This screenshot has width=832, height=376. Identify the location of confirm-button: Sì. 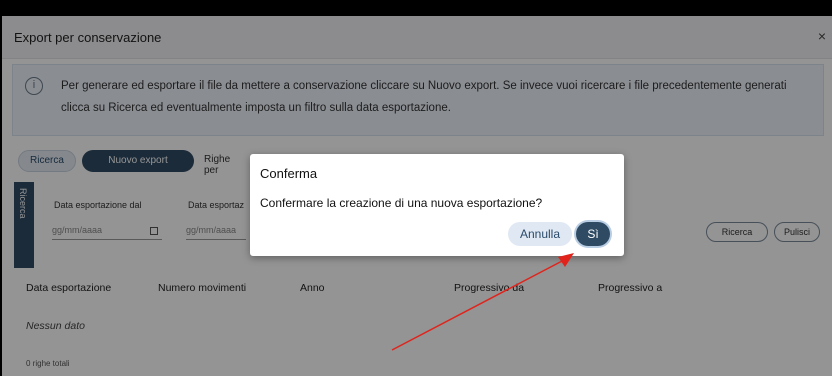
(593, 234).